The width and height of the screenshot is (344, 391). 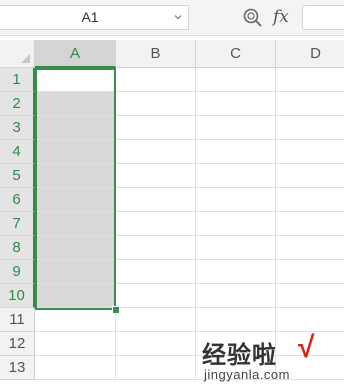 What do you see at coordinates (310, 128) in the screenshot?
I see `cell-d3` at bounding box center [310, 128].